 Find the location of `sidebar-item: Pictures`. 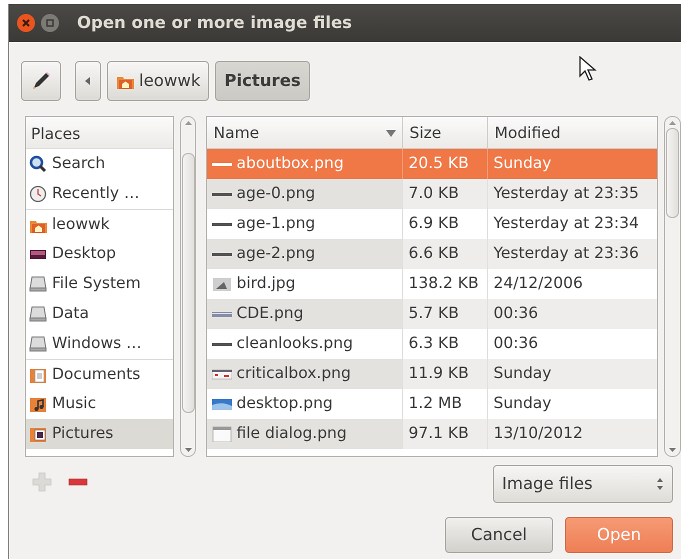

sidebar-item: Pictures is located at coordinates (99, 434).